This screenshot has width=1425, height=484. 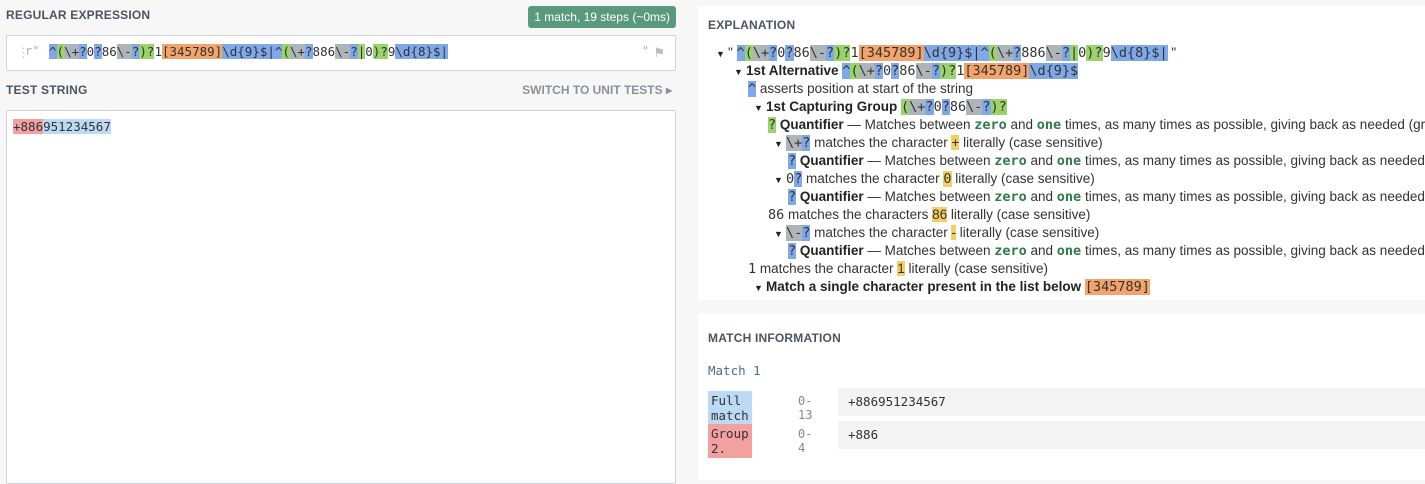 I want to click on test-string-title: TEST STRING, so click(x=47, y=90).